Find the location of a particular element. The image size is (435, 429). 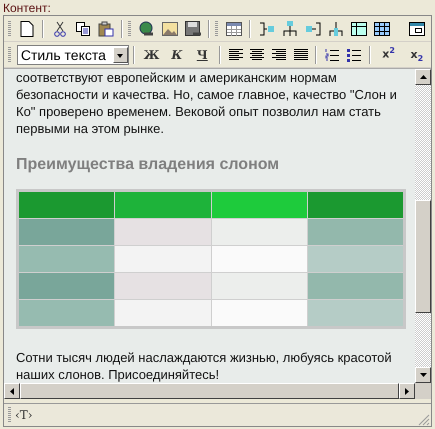

vertical-scrollbar is located at coordinates (423, 226).